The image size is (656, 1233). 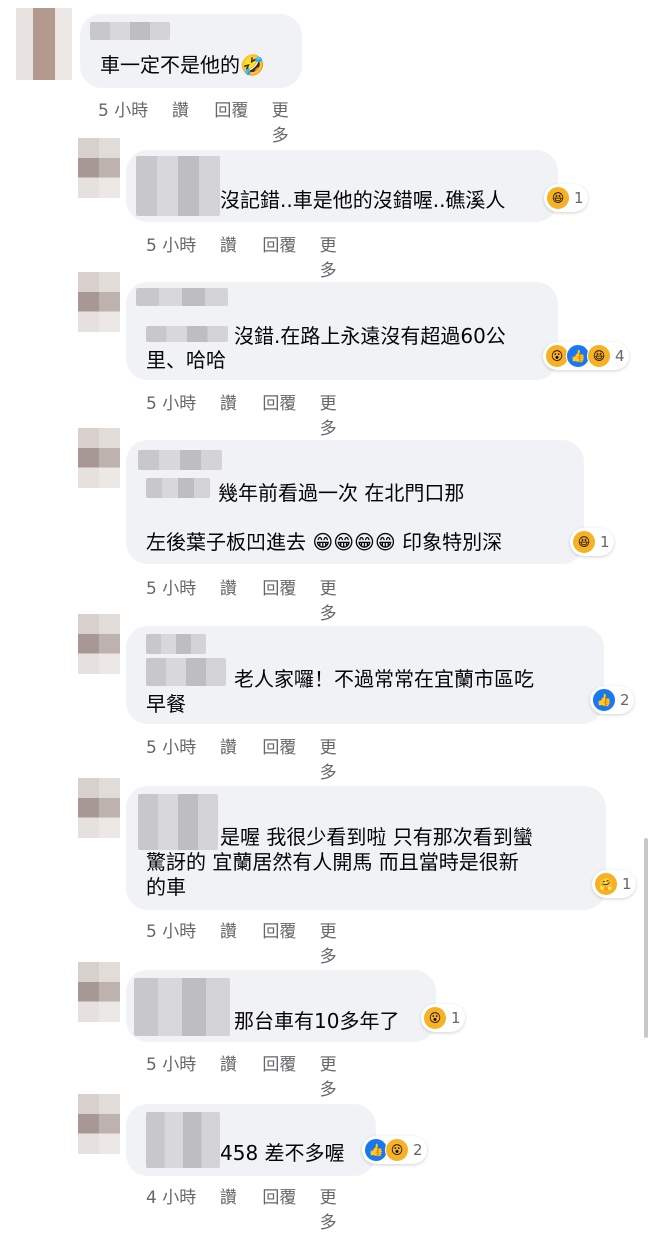 I want to click on care-reaction-icon: 🤗, so click(x=606, y=884).